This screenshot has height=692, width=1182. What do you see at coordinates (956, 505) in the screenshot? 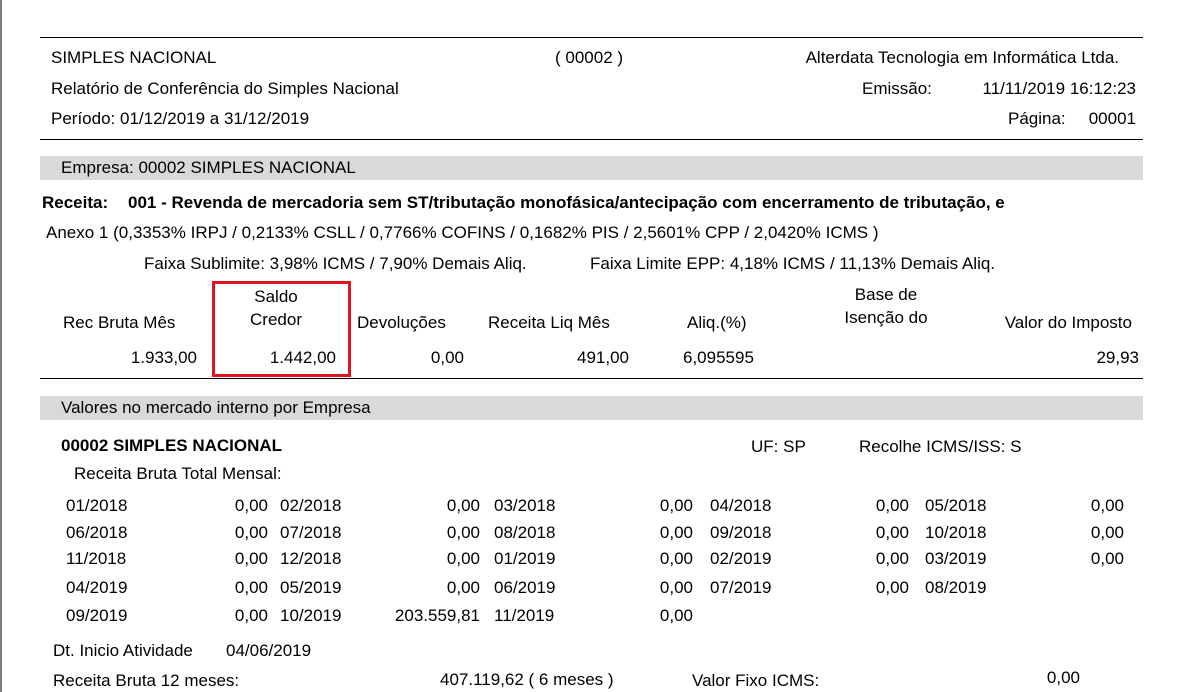
I see `month-label: 05/2018` at bounding box center [956, 505].